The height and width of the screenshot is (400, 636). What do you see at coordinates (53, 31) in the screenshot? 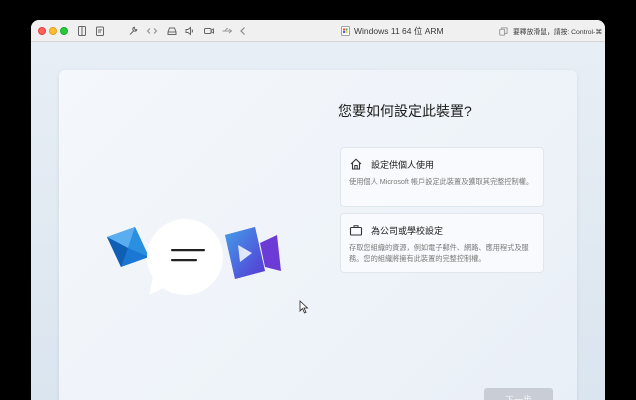
I see `minimize-window-button` at bounding box center [53, 31].